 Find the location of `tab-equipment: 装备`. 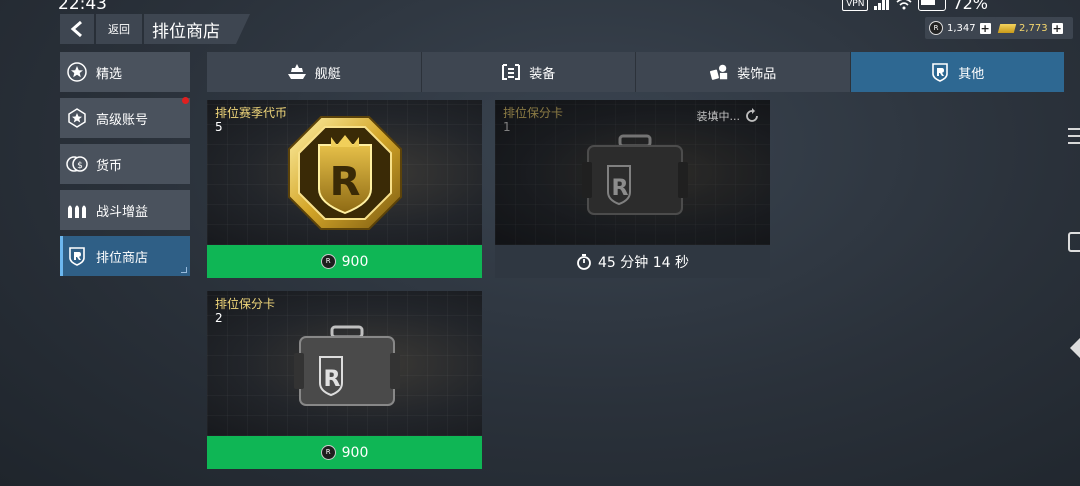

tab-equipment: 装备 is located at coordinates (528, 72).